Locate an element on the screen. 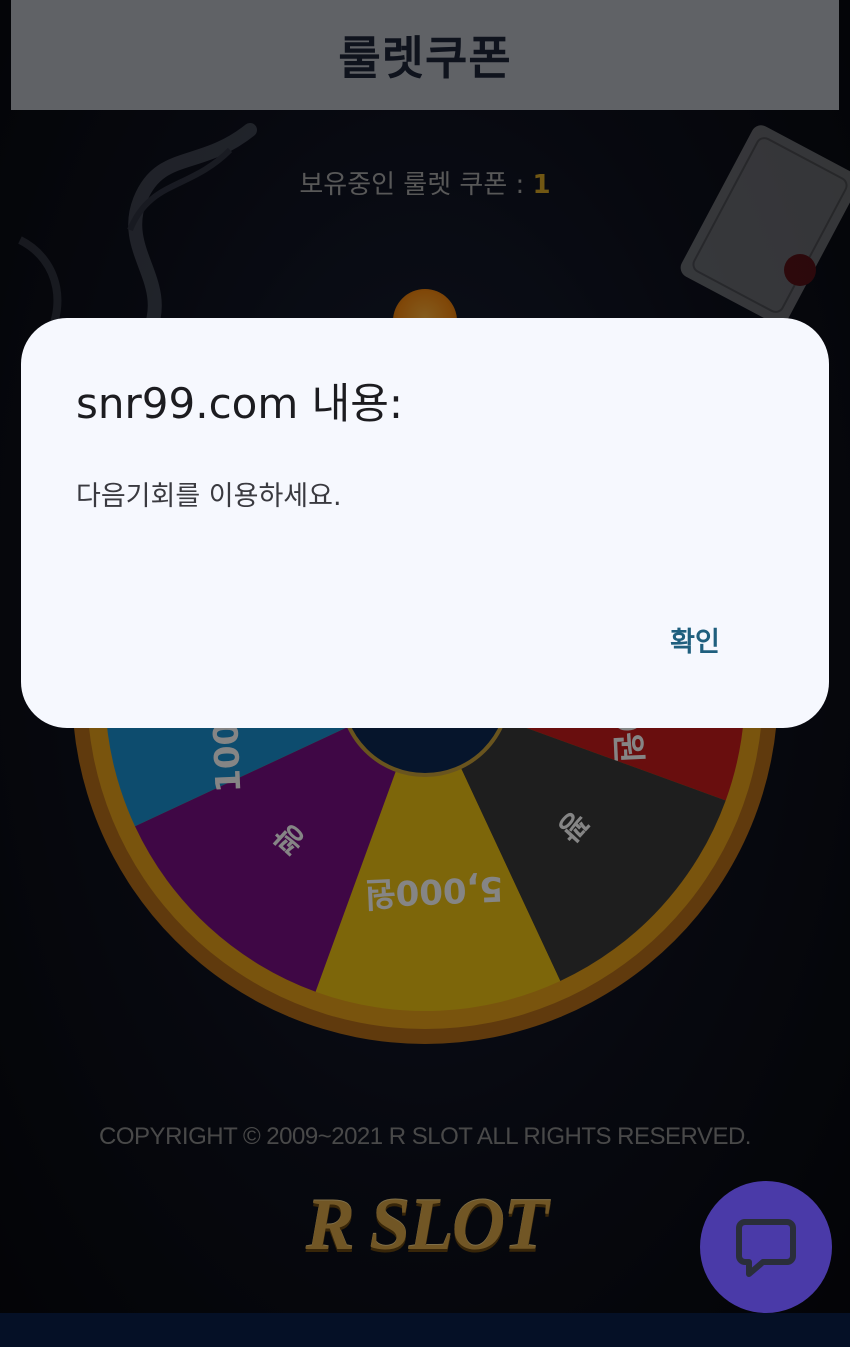  dialog-title: snr99.com 내용: is located at coordinates (240, 403).